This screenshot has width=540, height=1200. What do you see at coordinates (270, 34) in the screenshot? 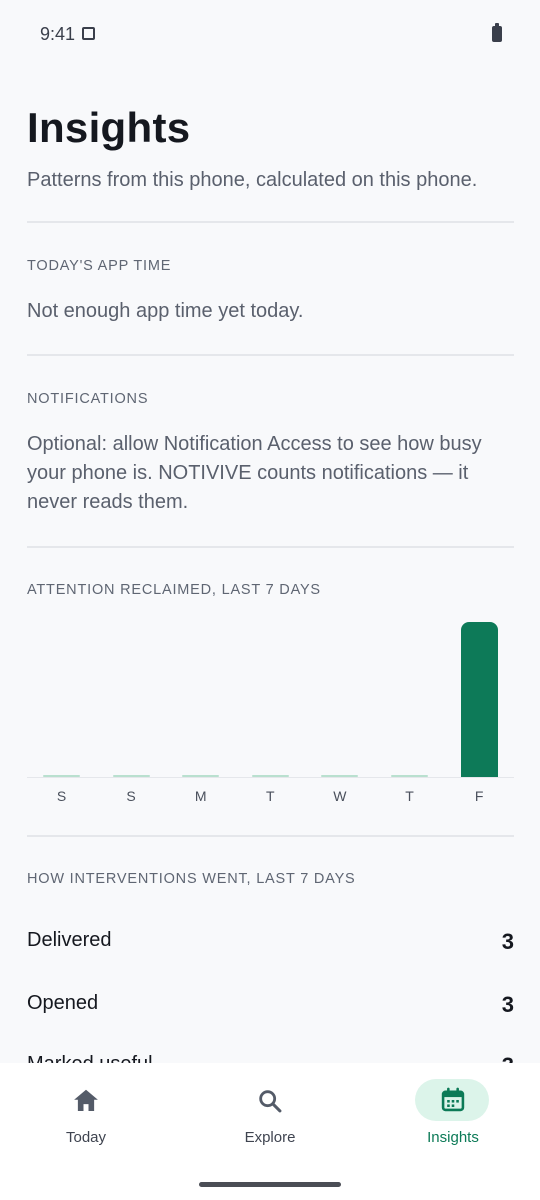
I see `status-bar: 9:41` at bounding box center [270, 34].